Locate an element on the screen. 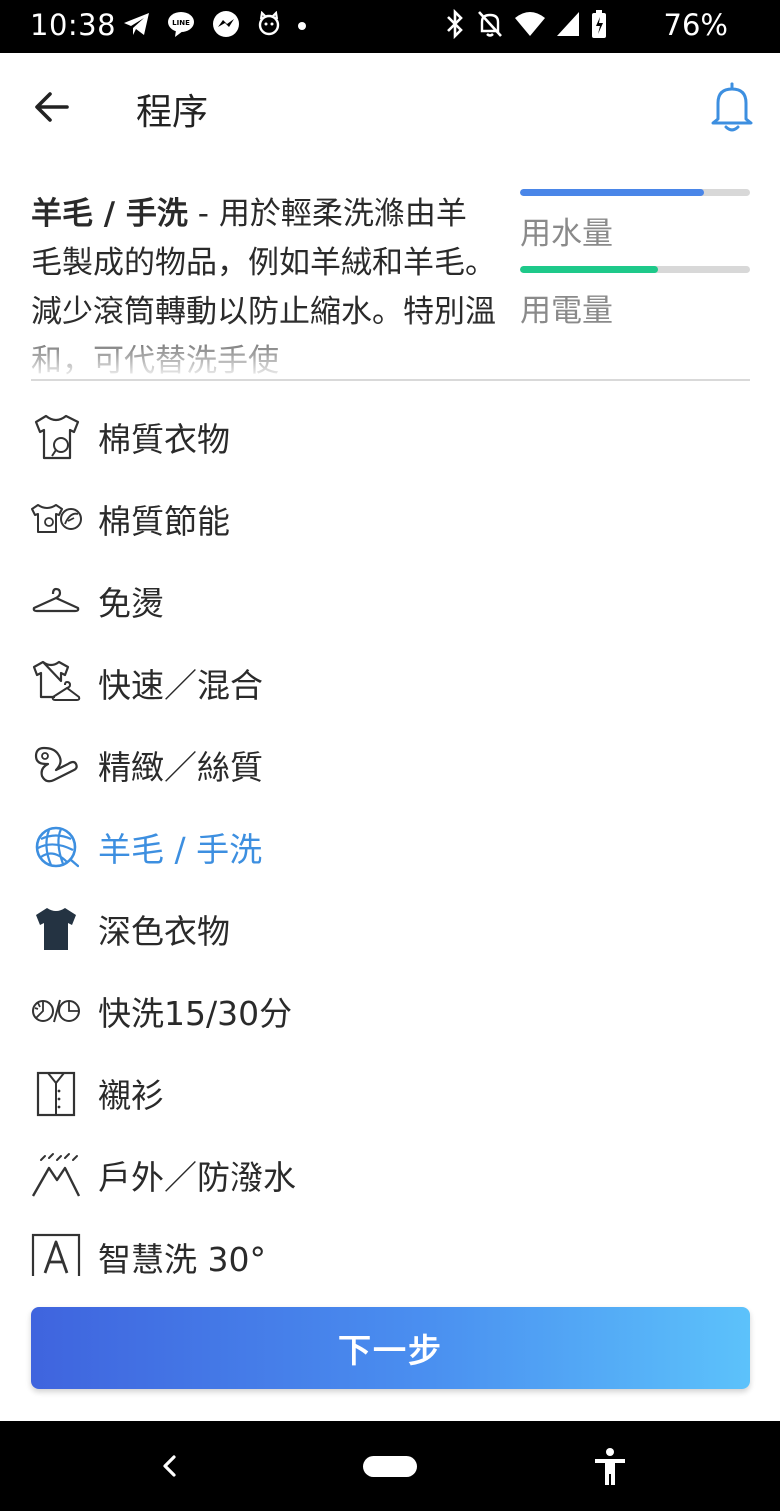  mute-icon is located at coordinates (490, 26).